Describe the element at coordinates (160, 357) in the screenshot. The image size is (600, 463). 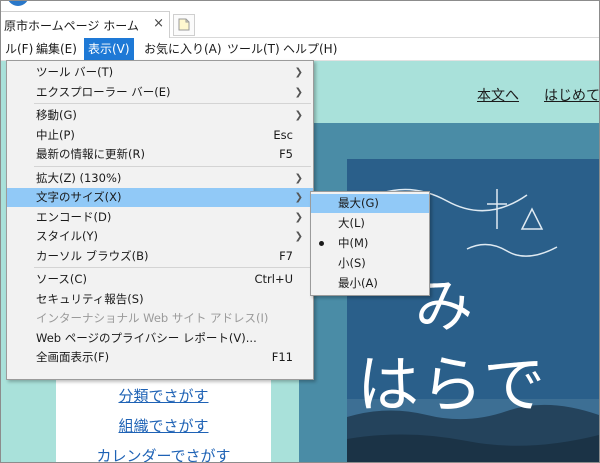
I see `view-menu-item: 全画面表示(F) F11` at that location.